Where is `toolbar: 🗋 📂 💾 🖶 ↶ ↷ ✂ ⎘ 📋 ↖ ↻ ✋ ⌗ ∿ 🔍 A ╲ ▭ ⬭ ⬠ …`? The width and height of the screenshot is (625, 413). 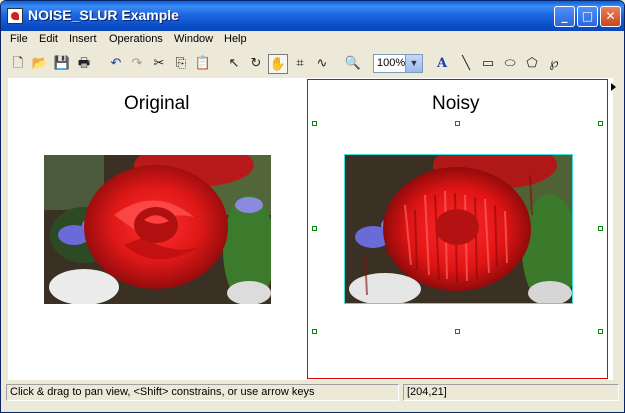 toolbar: 🗋 📂 💾 🖶 ↶ ↷ ✂ ⎘ 📋 ↖ ↻ ✋ ⌗ ∿ 🔍 A ╲ ▭ ⬭ ⬠ … is located at coordinates (312, 64).